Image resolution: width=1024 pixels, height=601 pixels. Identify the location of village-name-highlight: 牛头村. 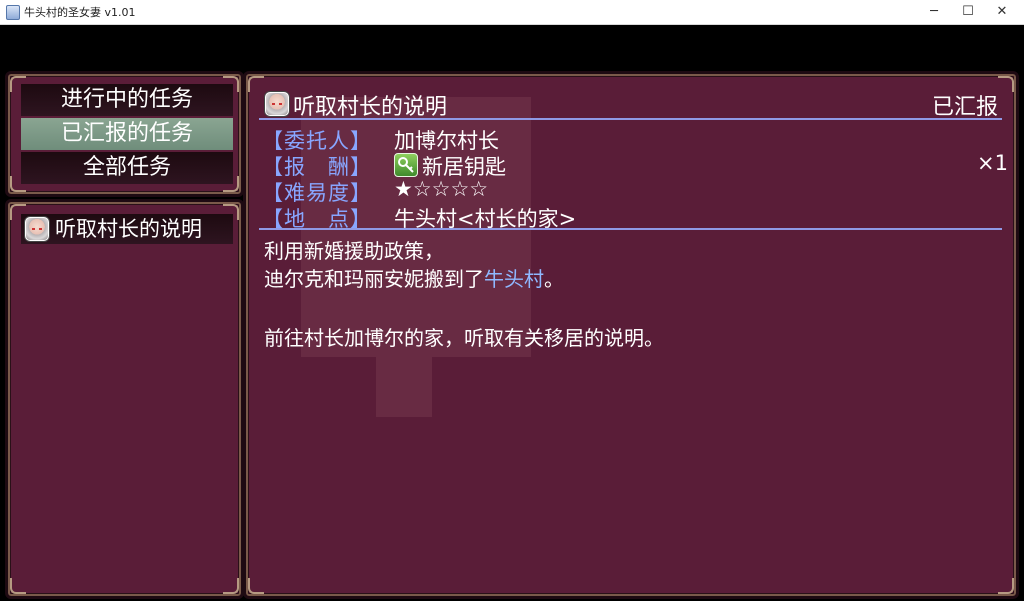
(514, 279).